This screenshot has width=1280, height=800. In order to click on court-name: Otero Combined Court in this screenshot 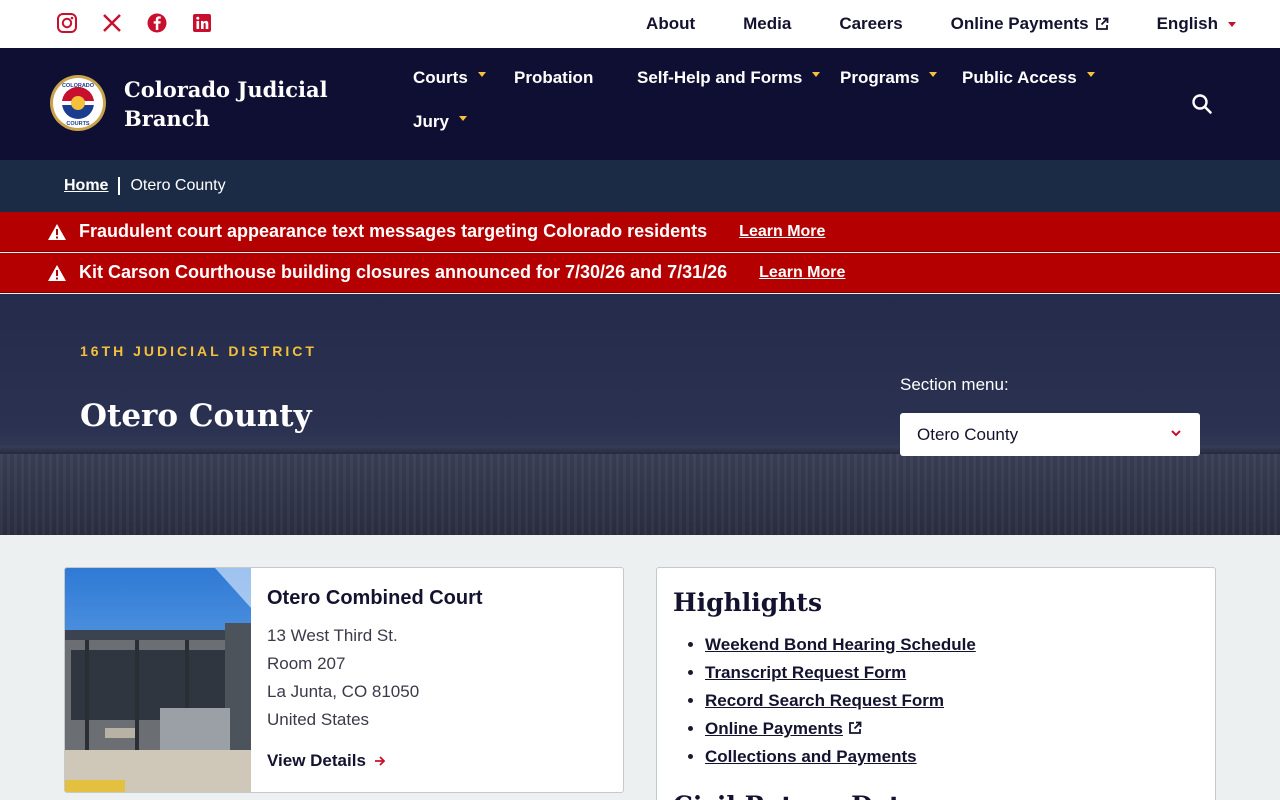, I will do `click(375, 598)`.